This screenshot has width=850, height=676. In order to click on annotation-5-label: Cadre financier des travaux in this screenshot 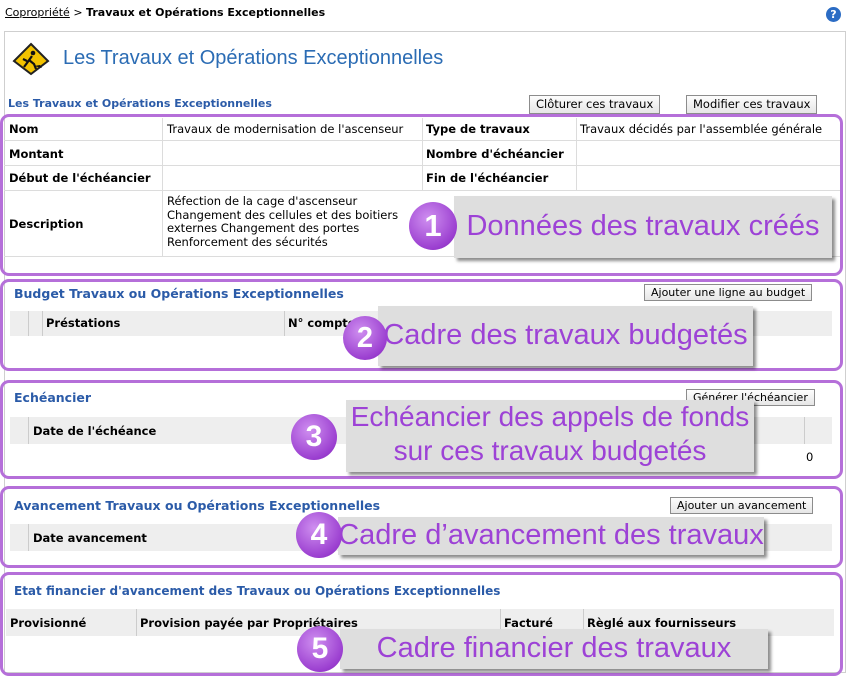, I will do `click(554, 649)`.